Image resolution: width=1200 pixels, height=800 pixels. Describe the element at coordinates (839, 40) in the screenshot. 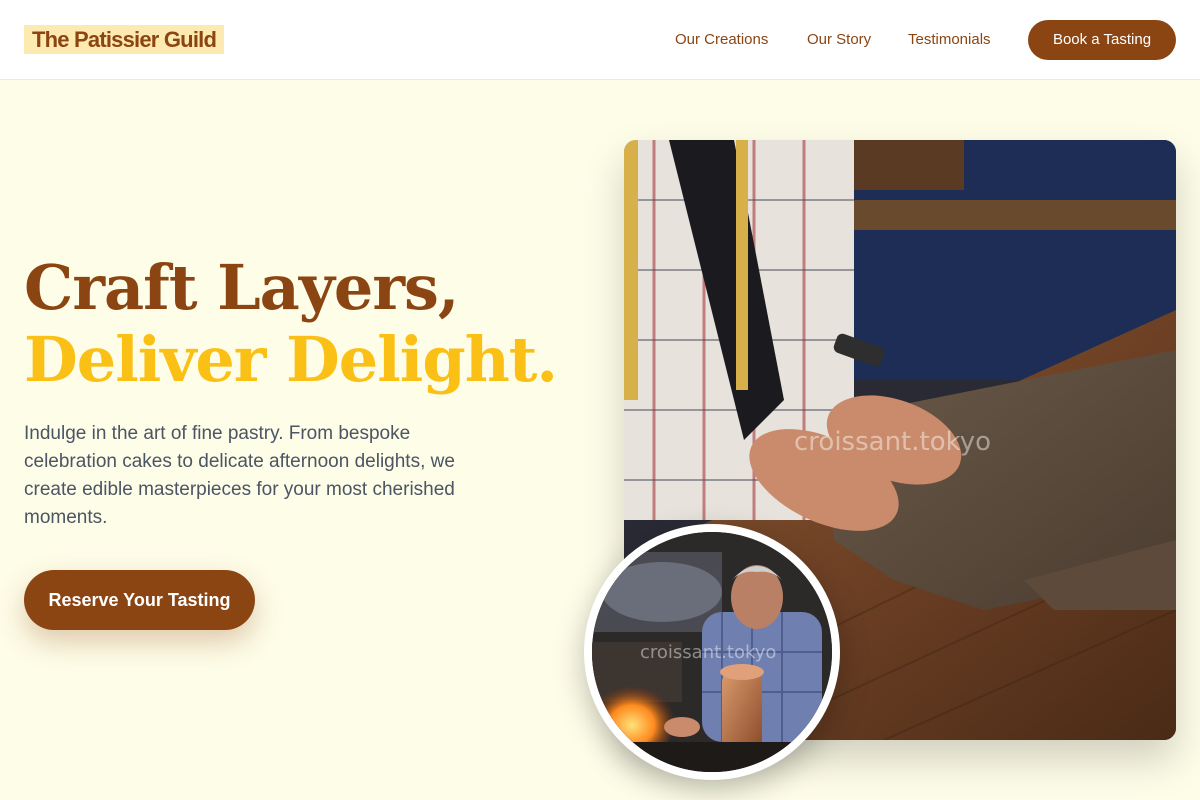

I see `nav-link-our-story: Our Story` at that location.